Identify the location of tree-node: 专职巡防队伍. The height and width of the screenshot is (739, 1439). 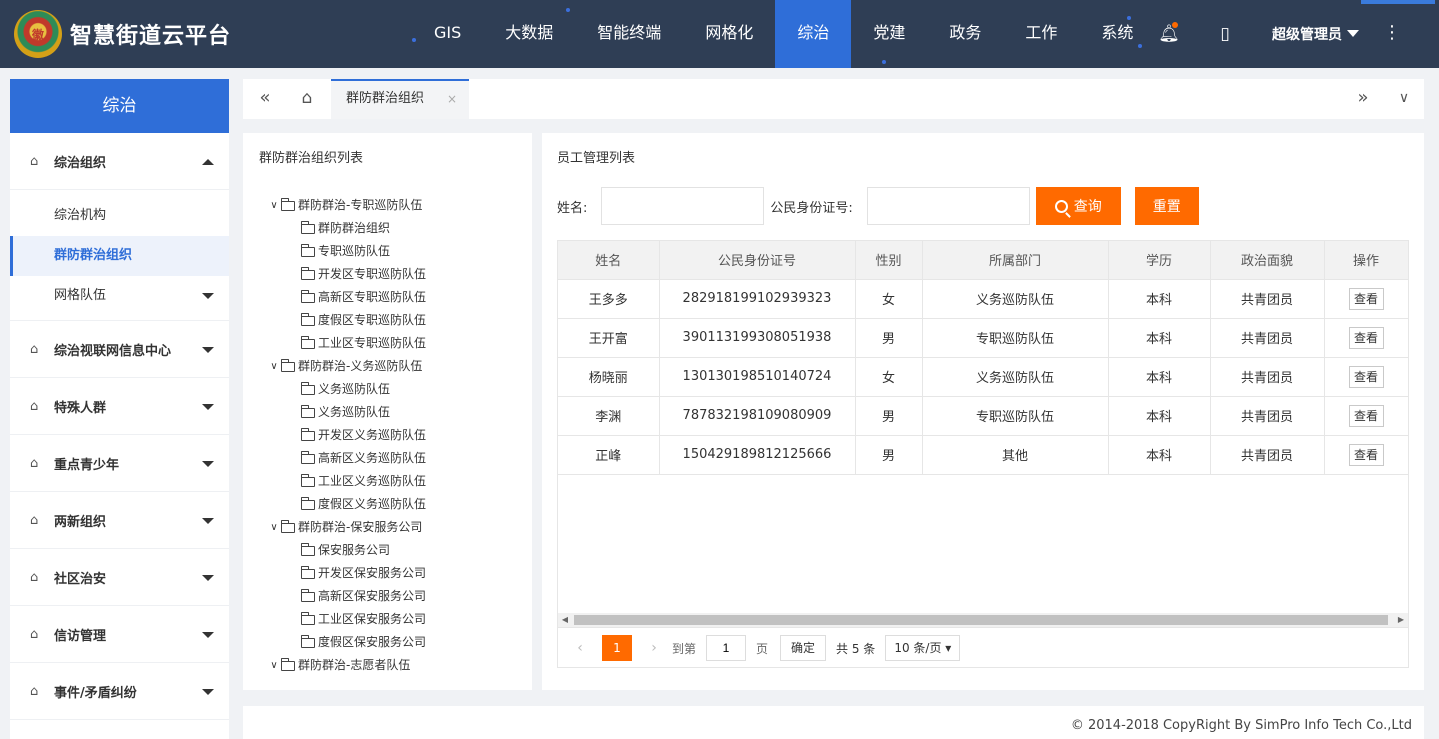
(395, 251).